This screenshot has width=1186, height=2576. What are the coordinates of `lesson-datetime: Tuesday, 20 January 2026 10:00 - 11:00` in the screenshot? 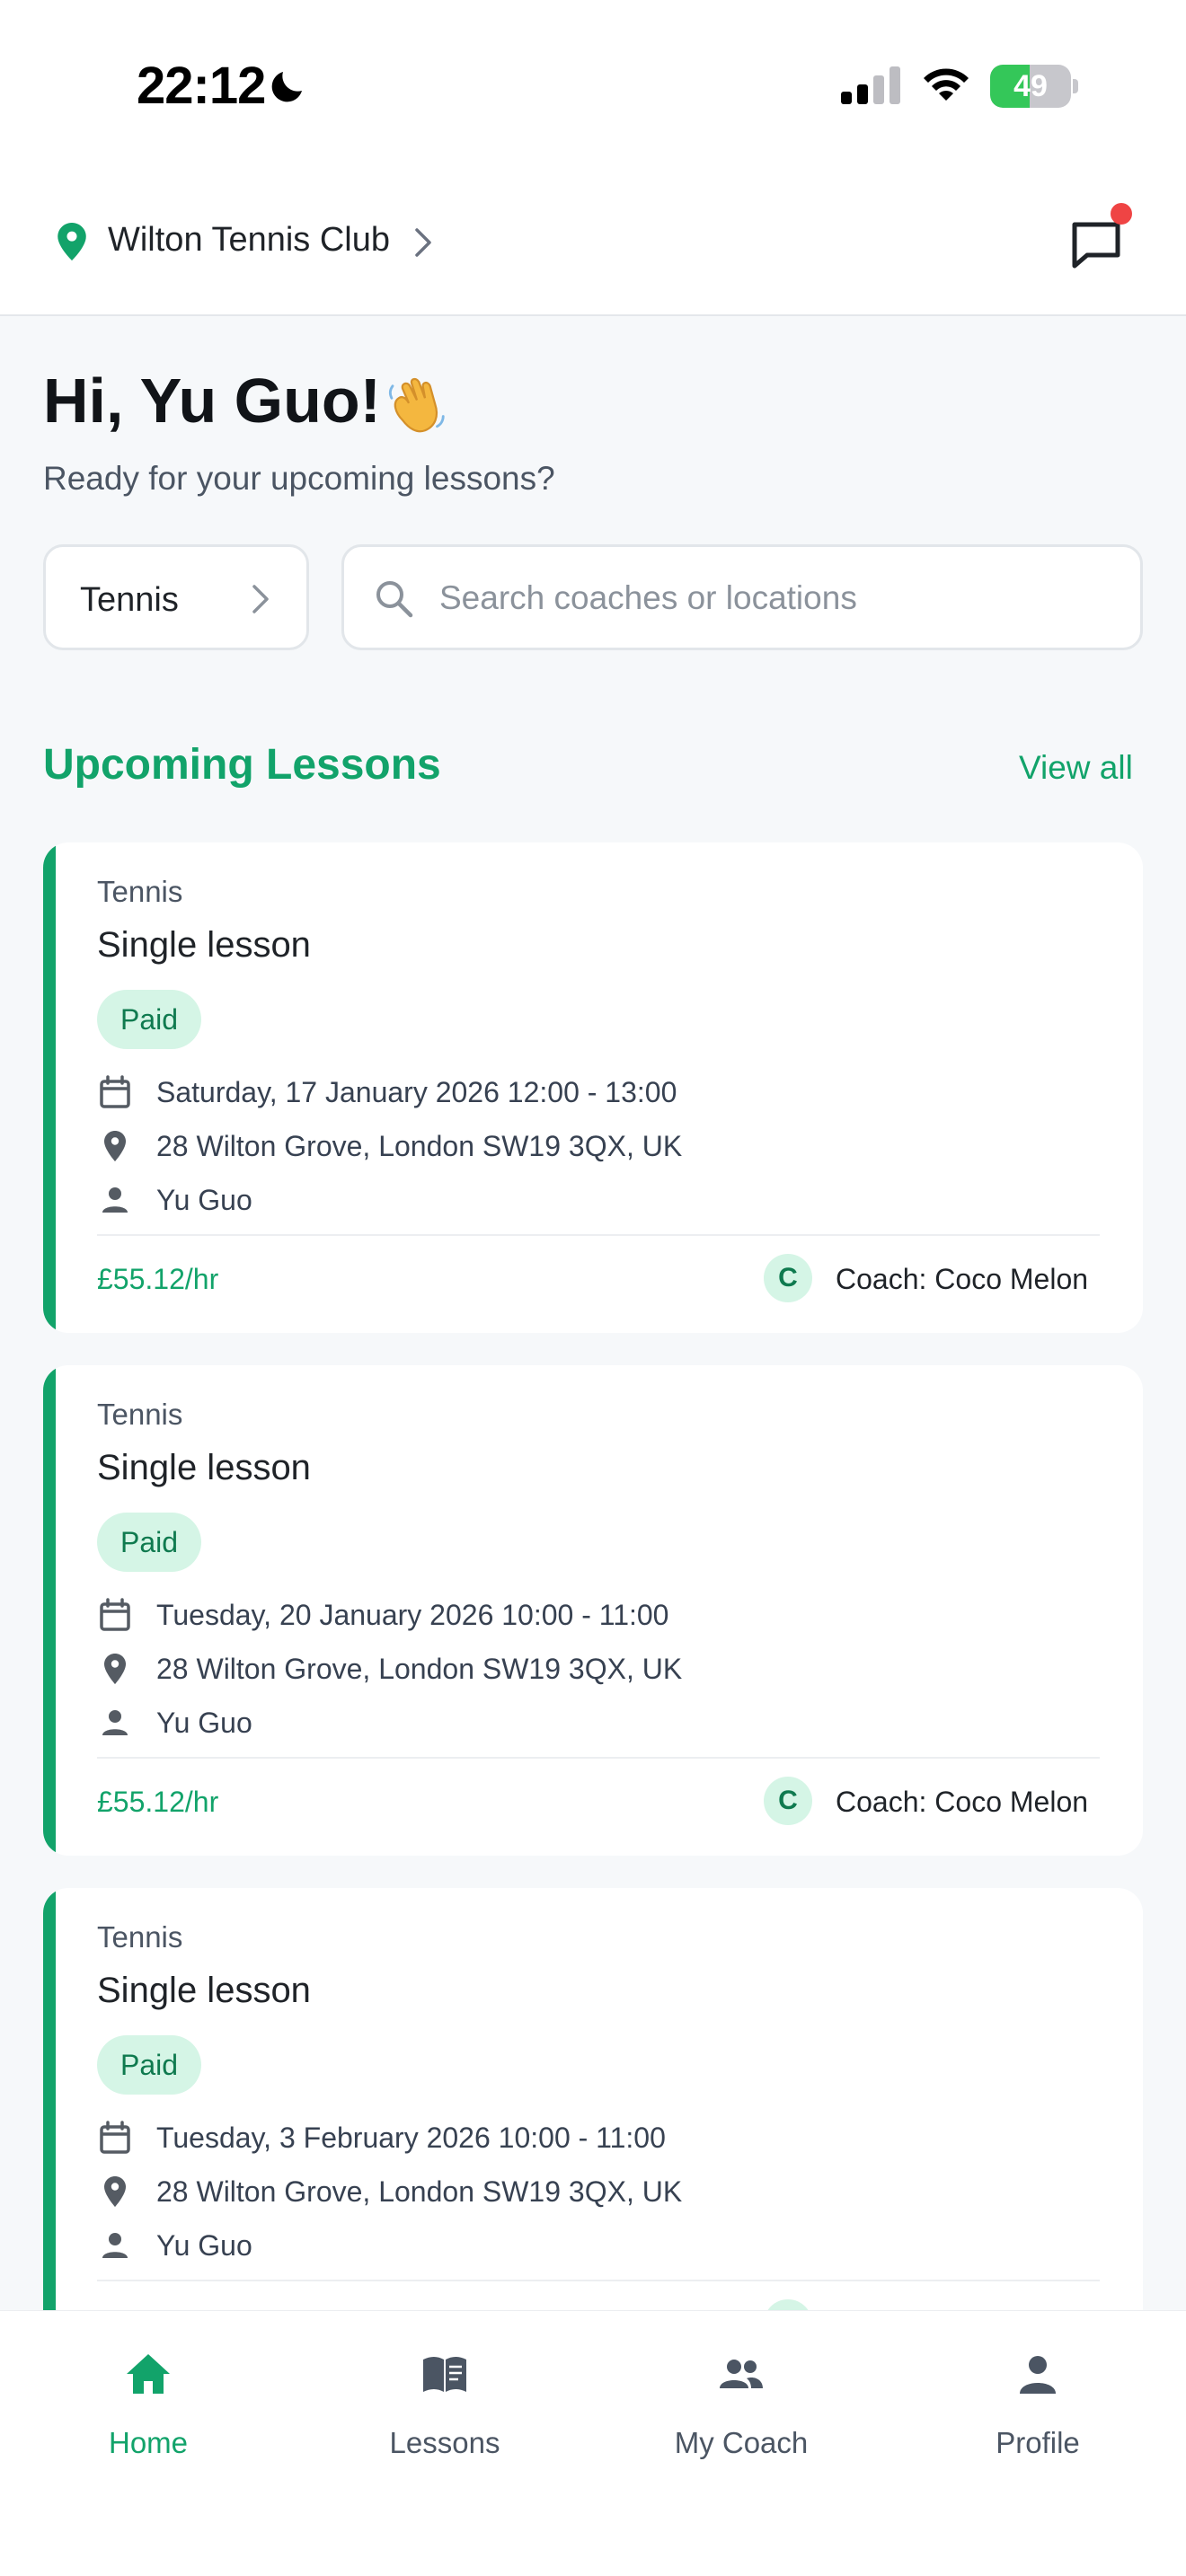 It's located at (412, 1615).